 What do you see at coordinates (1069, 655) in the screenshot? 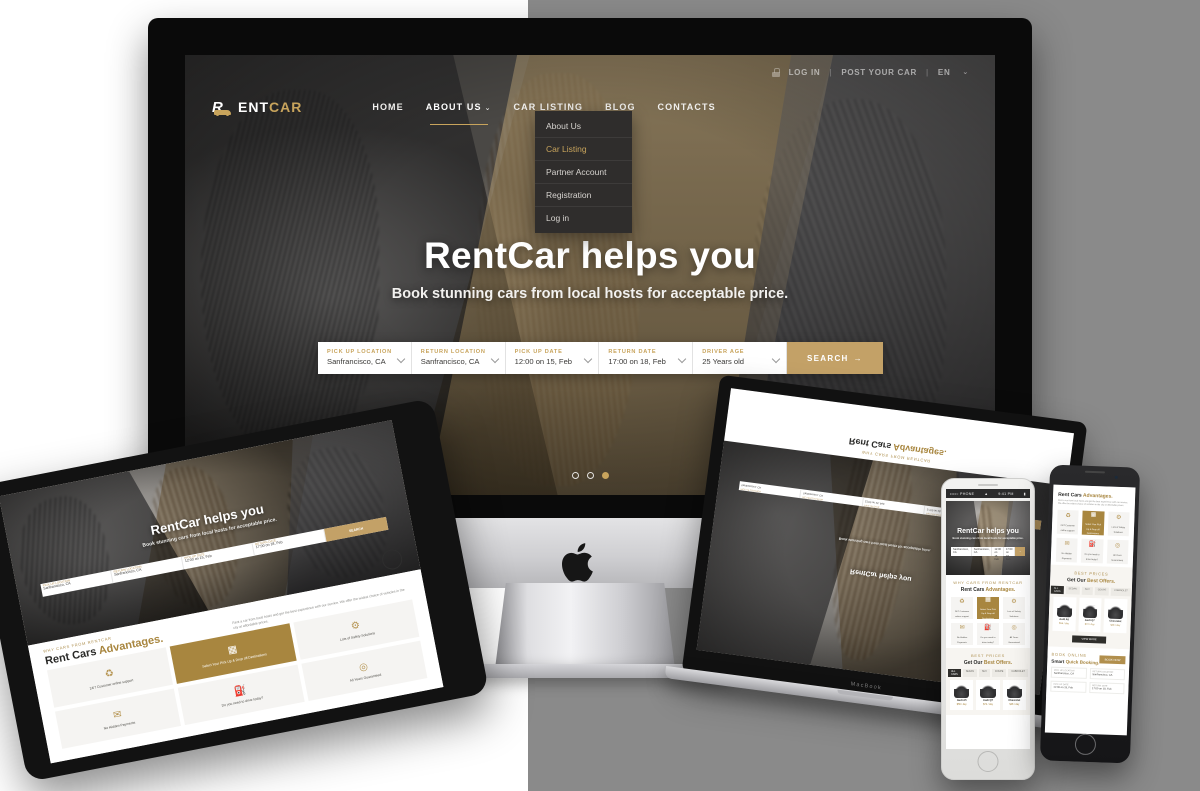
I see `booking-eyebrow: BOOK ONLINE` at bounding box center [1069, 655].